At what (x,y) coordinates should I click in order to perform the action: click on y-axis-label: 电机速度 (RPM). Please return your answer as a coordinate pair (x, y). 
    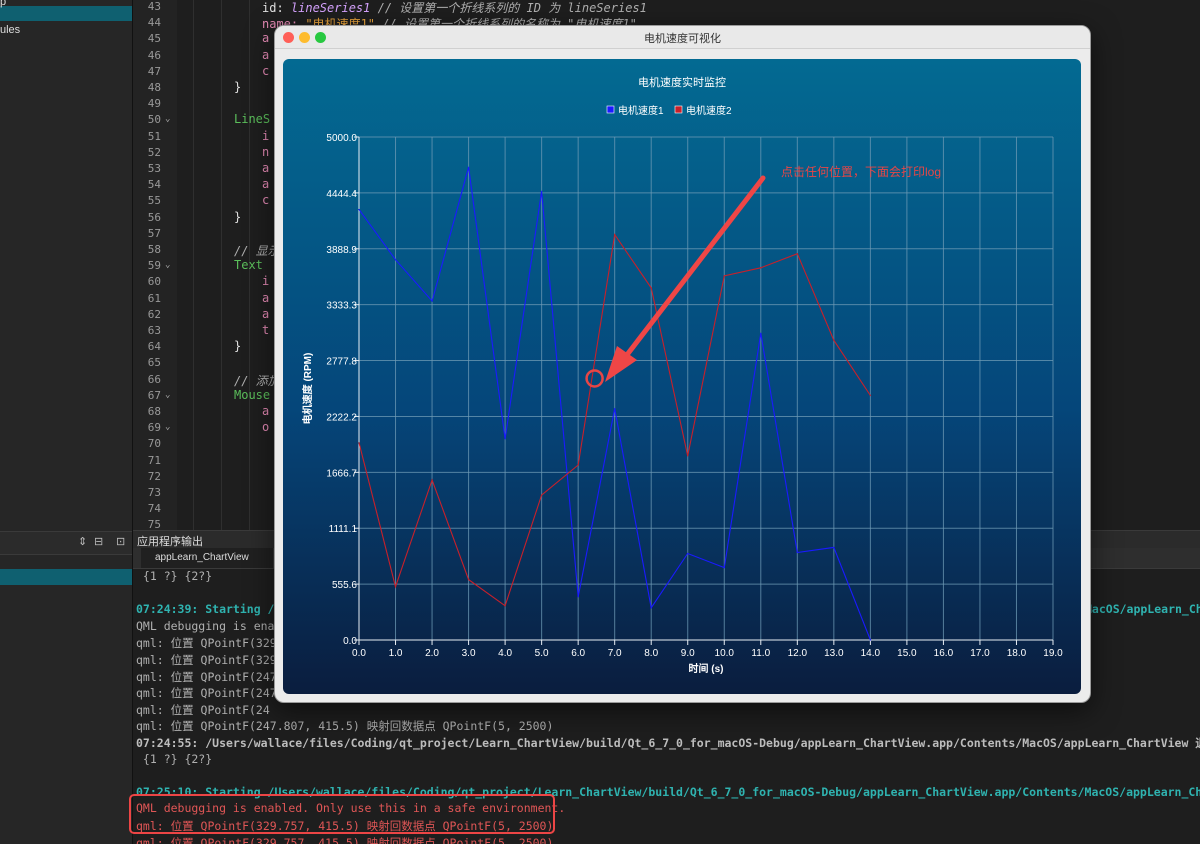
    Looking at the image, I should click on (307, 389).